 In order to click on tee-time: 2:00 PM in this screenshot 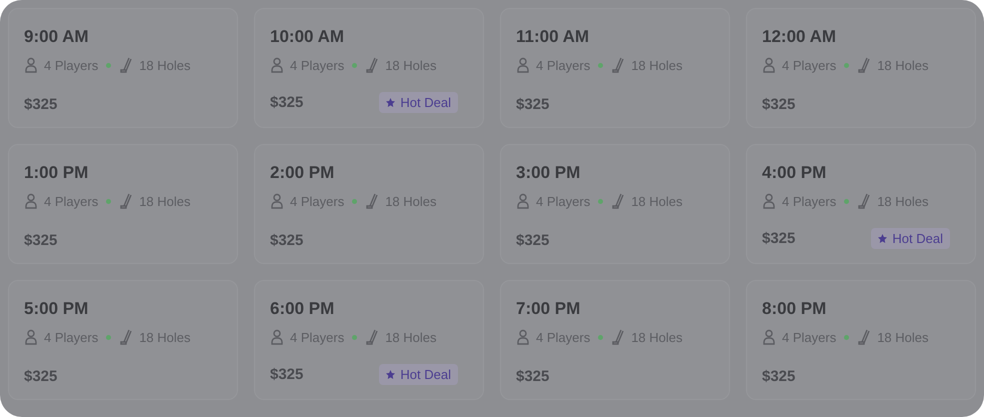, I will do `click(303, 173)`.